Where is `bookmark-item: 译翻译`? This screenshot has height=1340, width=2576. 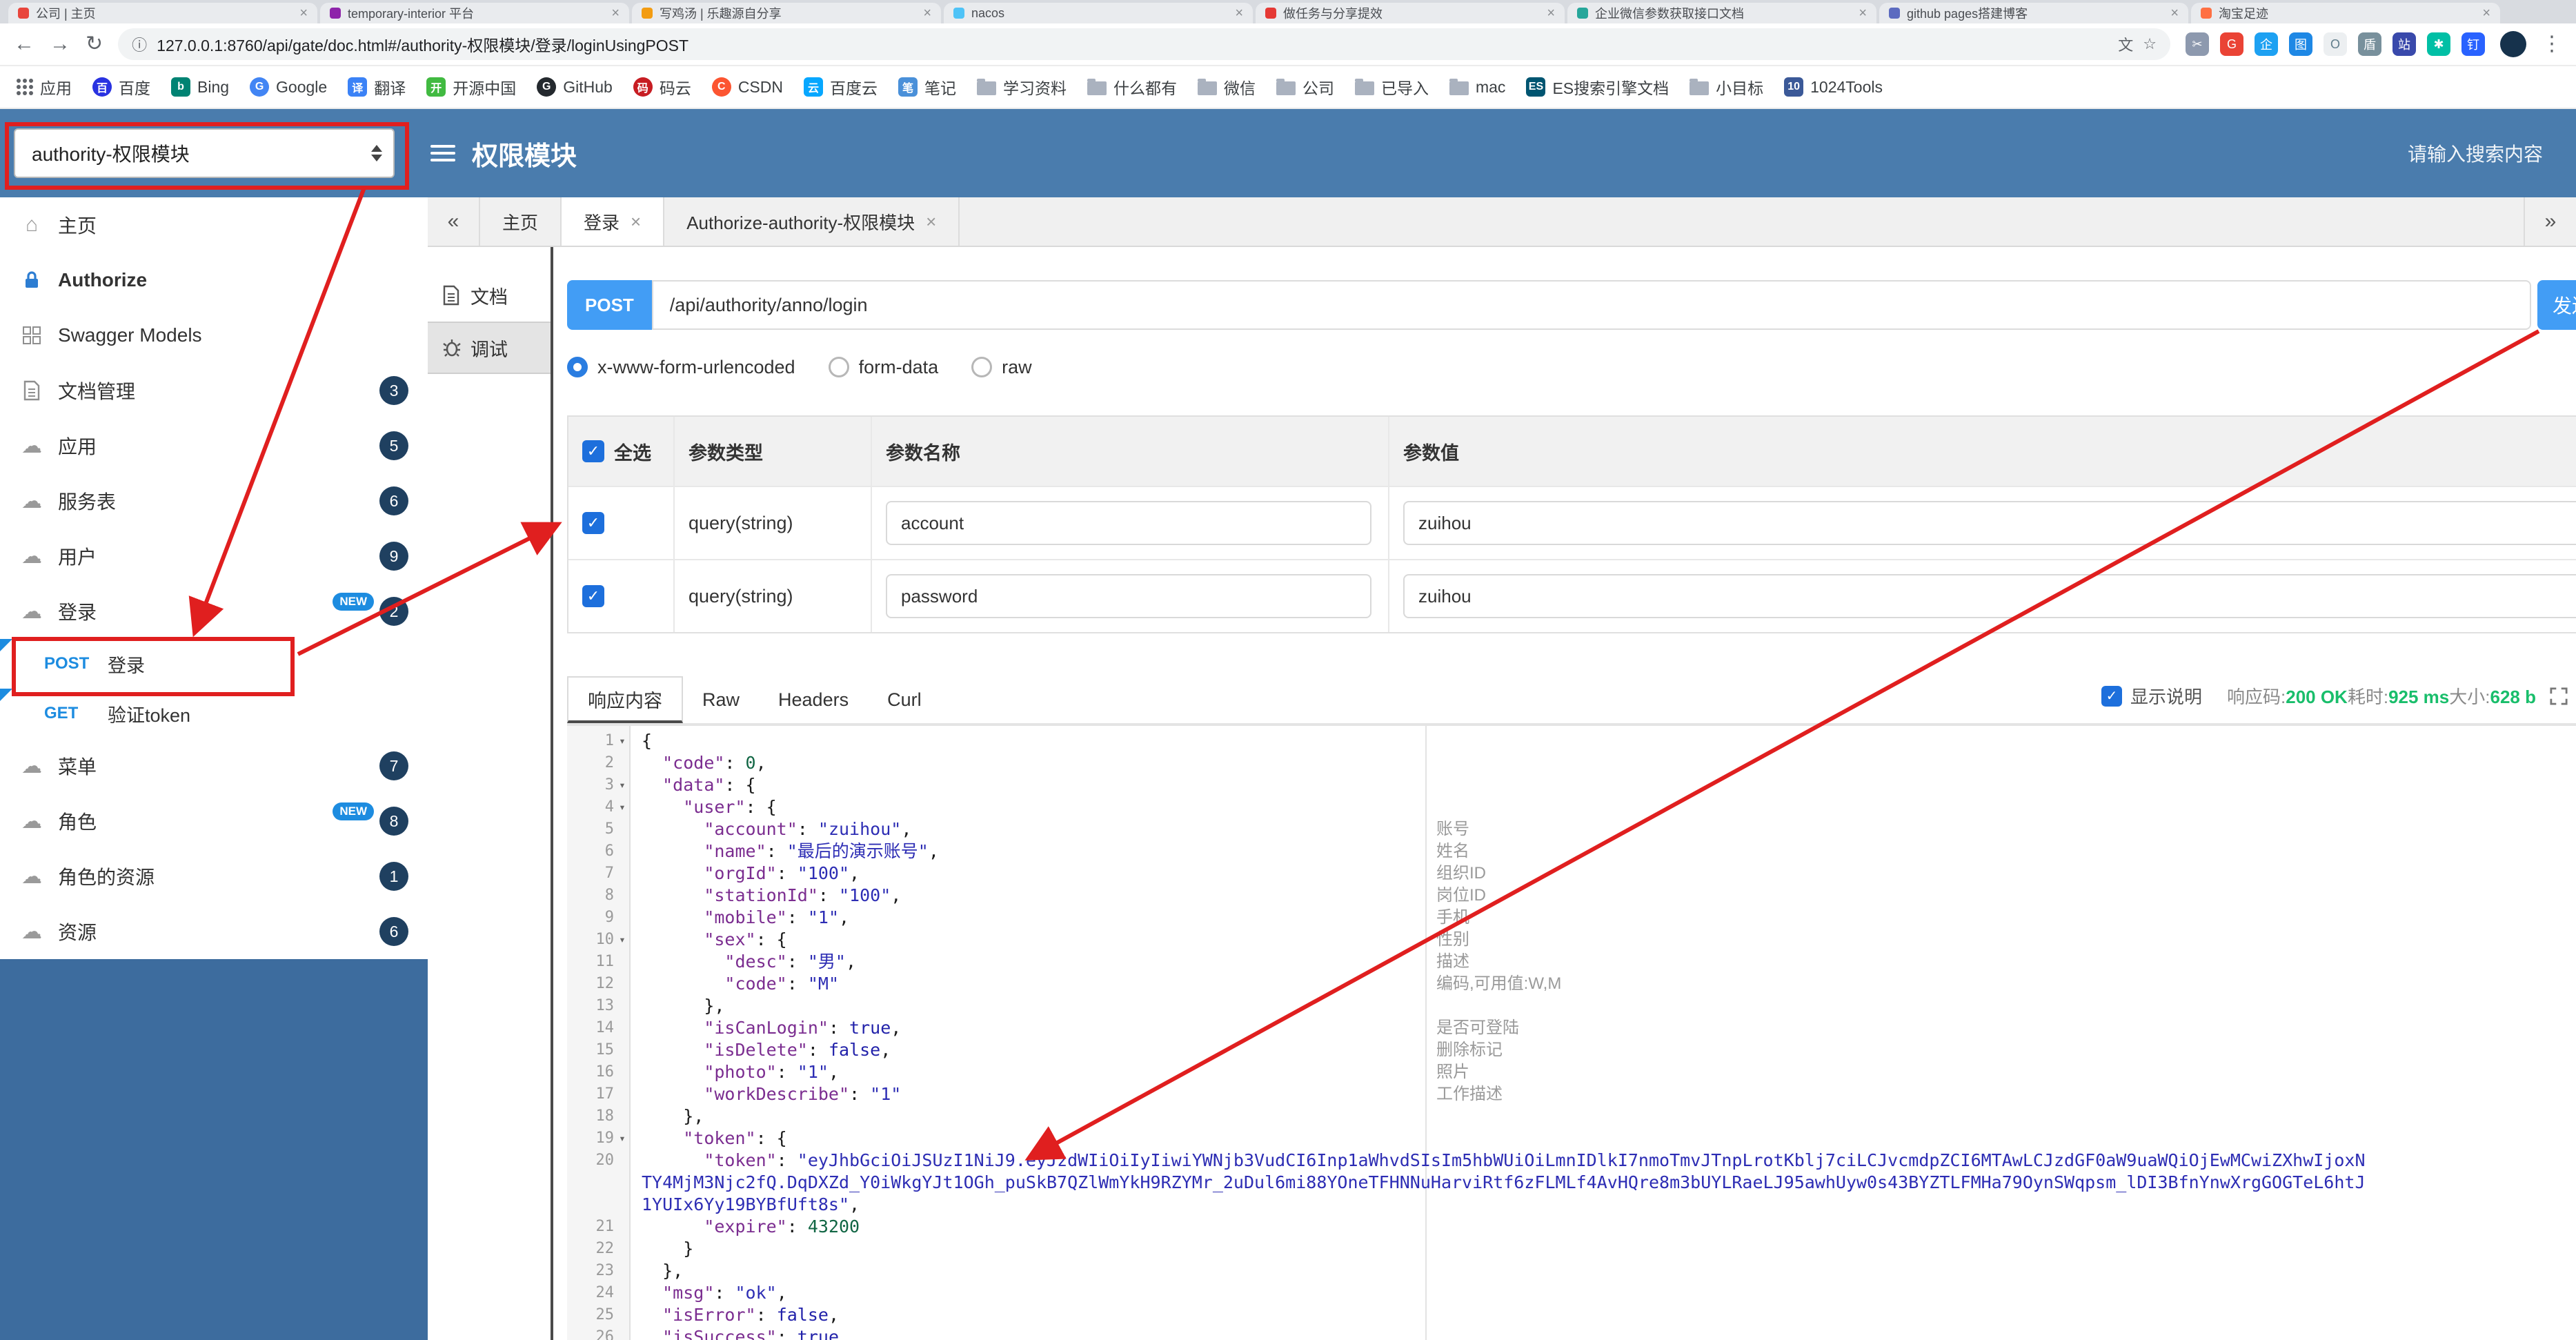
bookmark-item: 译翻译 is located at coordinates (377, 87).